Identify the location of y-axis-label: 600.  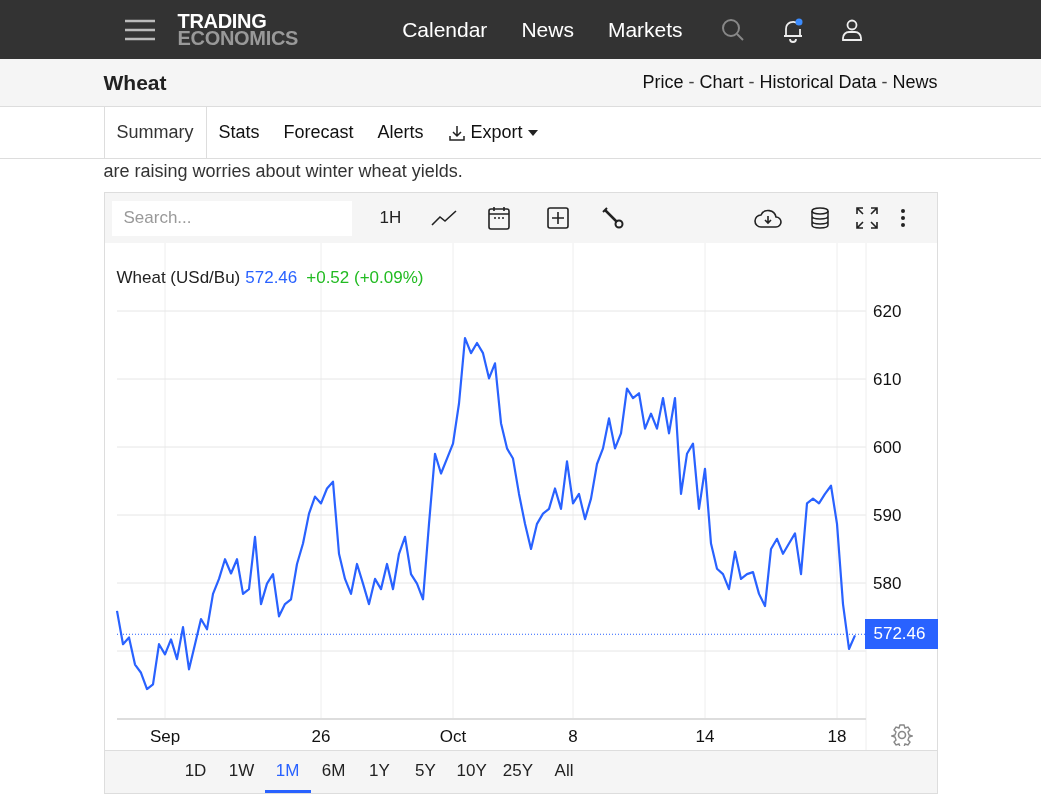
(886, 447).